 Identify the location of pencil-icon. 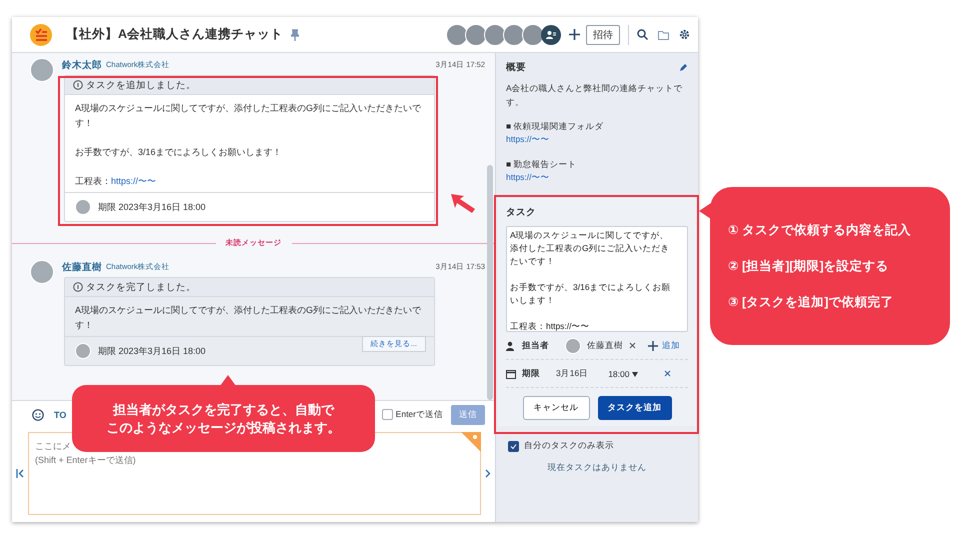
(683, 67).